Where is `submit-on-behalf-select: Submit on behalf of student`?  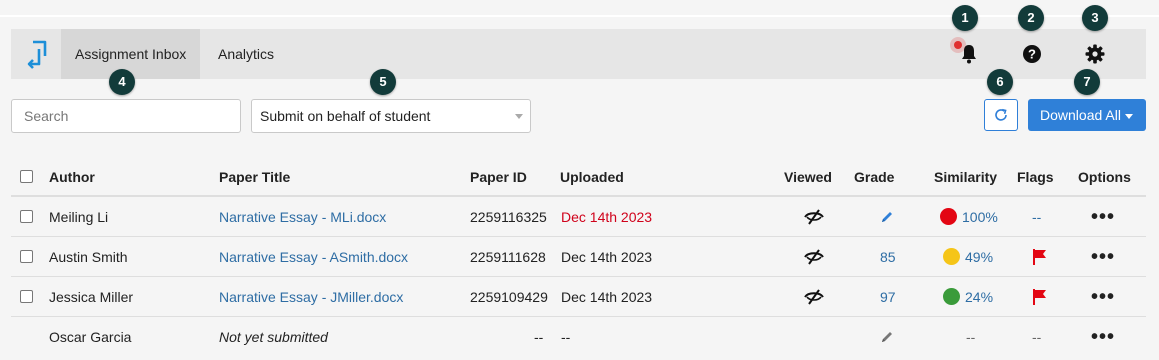
submit-on-behalf-select: Submit on behalf of student is located at coordinates (391, 116).